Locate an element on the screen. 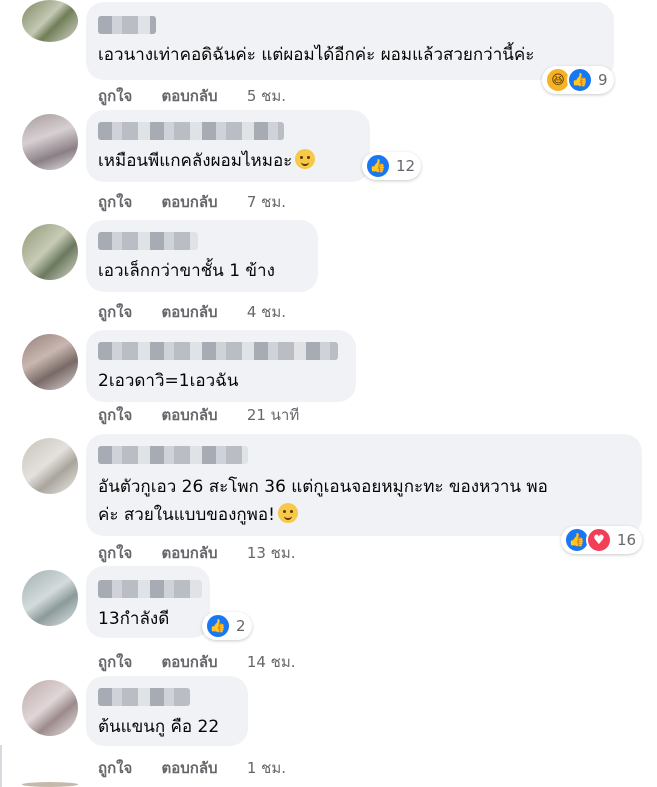  comment-text: 2เอวดาวิ=1เอวฉัน is located at coordinates (168, 381).